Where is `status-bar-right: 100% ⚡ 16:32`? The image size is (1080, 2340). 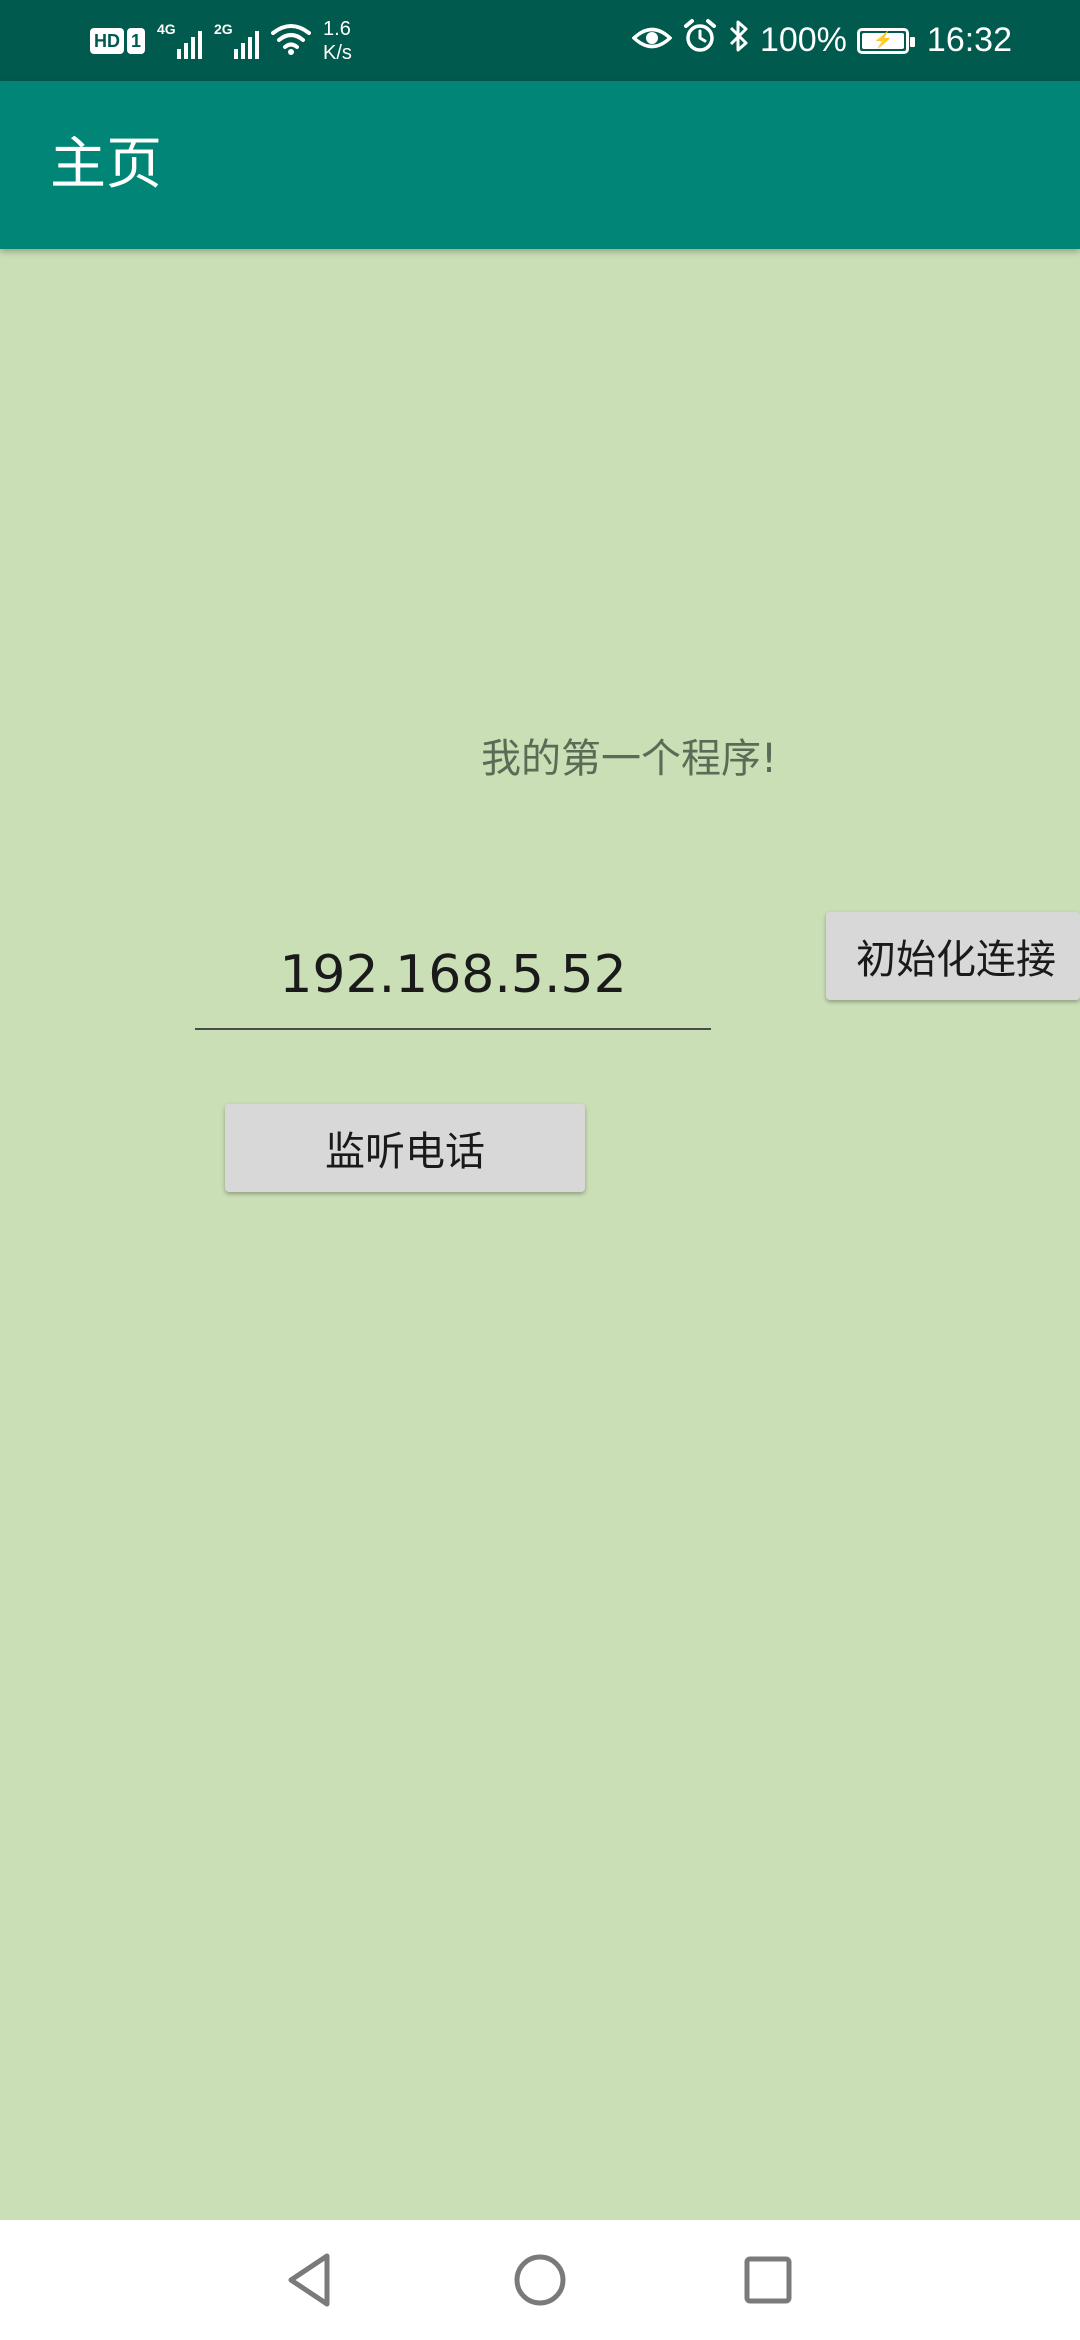 status-bar-right: 100% ⚡ 16:32 is located at coordinates (821, 40).